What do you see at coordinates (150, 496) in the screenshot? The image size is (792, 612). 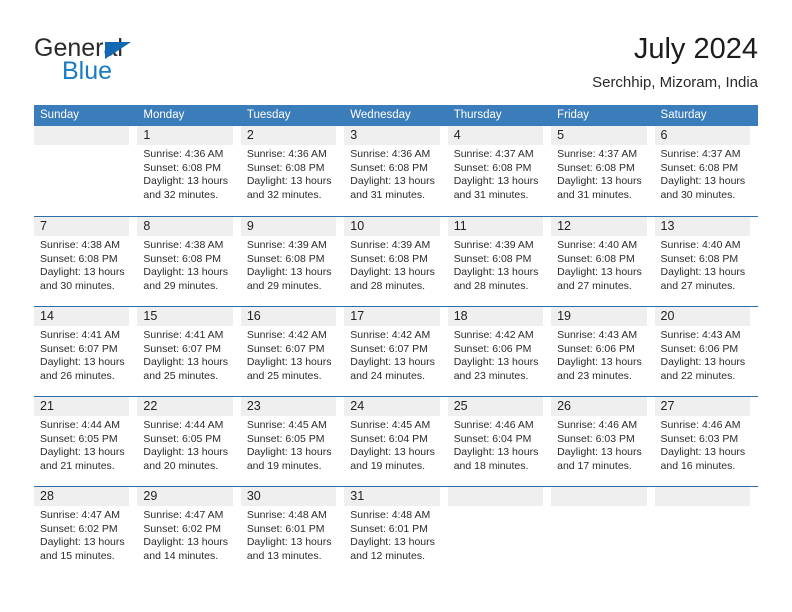 I see `day-number: 29` at bounding box center [150, 496].